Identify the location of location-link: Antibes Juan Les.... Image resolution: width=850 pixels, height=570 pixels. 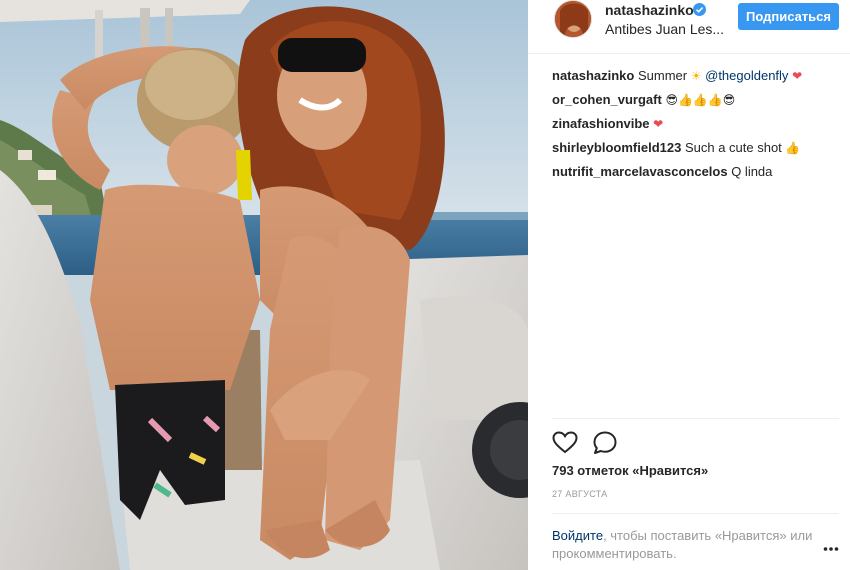
(664, 29).